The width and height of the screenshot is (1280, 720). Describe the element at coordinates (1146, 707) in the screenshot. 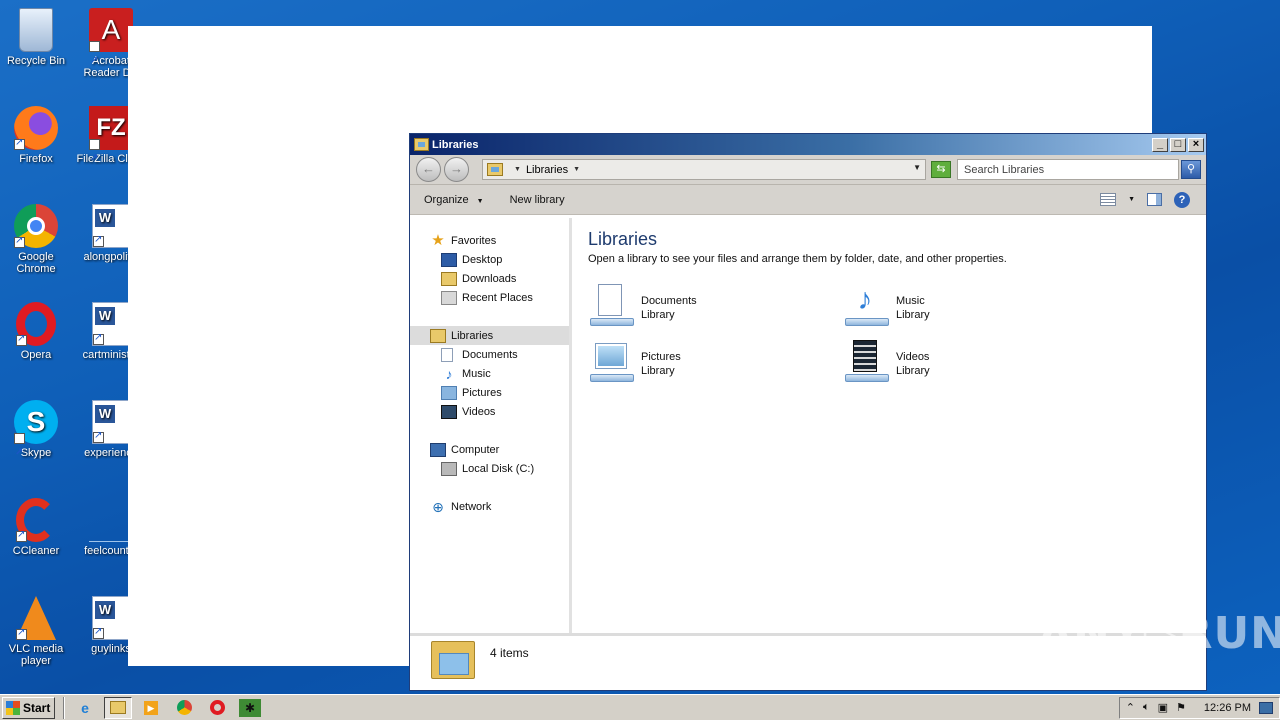

I see `volume-icon: 🔈︎` at that location.